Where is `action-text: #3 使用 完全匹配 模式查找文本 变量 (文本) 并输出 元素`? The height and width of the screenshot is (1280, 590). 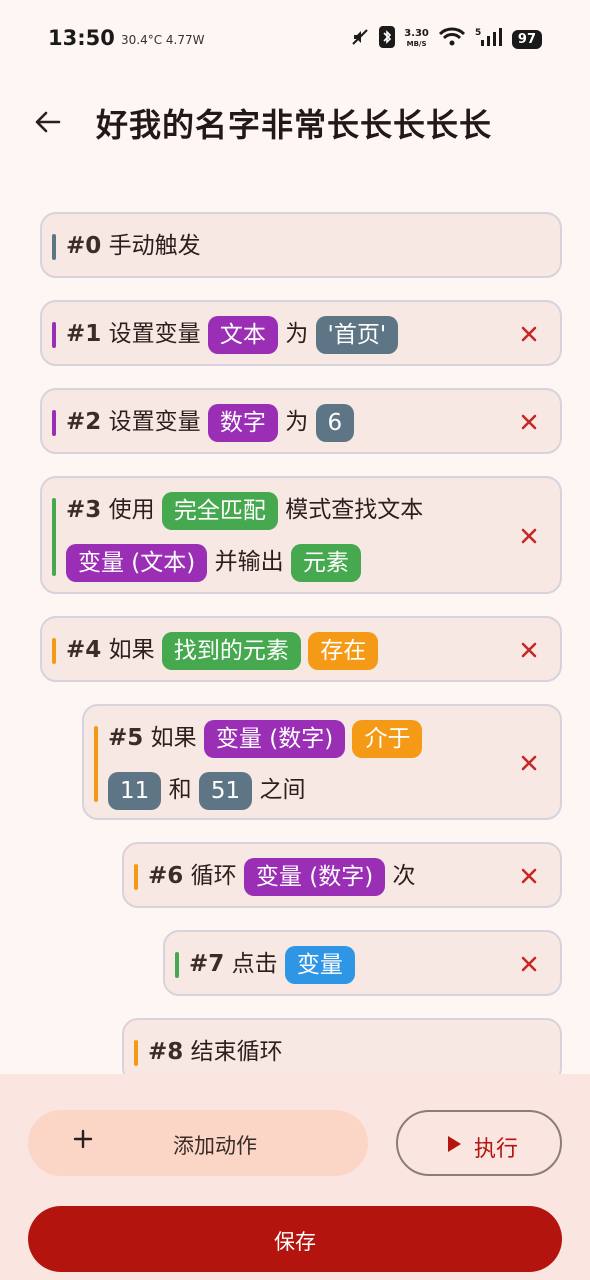 action-text: #3 使用 完全匹配 模式查找文本 变量 (文本) 并输出 元素 is located at coordinates (283, 536).